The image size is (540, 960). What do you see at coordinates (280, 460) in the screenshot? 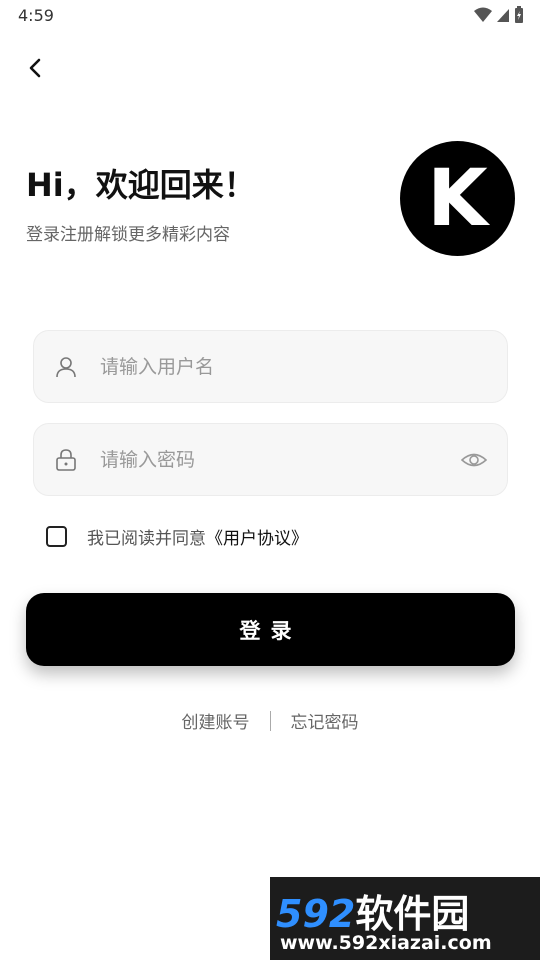
I see `password-input` at bounding box center [280, 460].